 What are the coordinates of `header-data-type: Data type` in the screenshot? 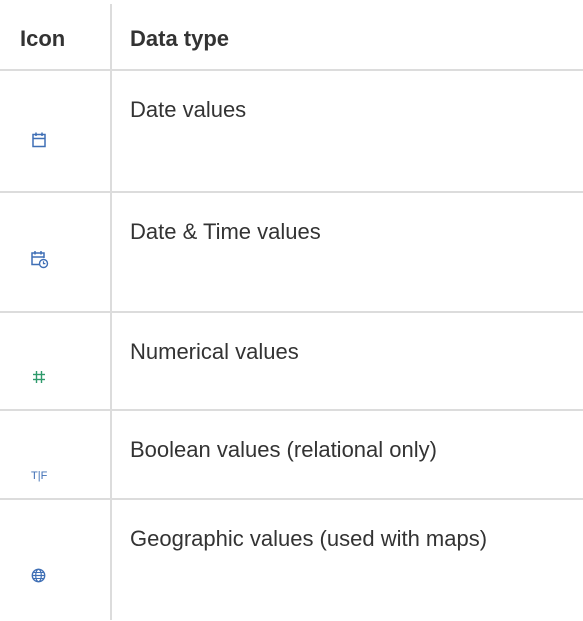 It's located at (180, 38).